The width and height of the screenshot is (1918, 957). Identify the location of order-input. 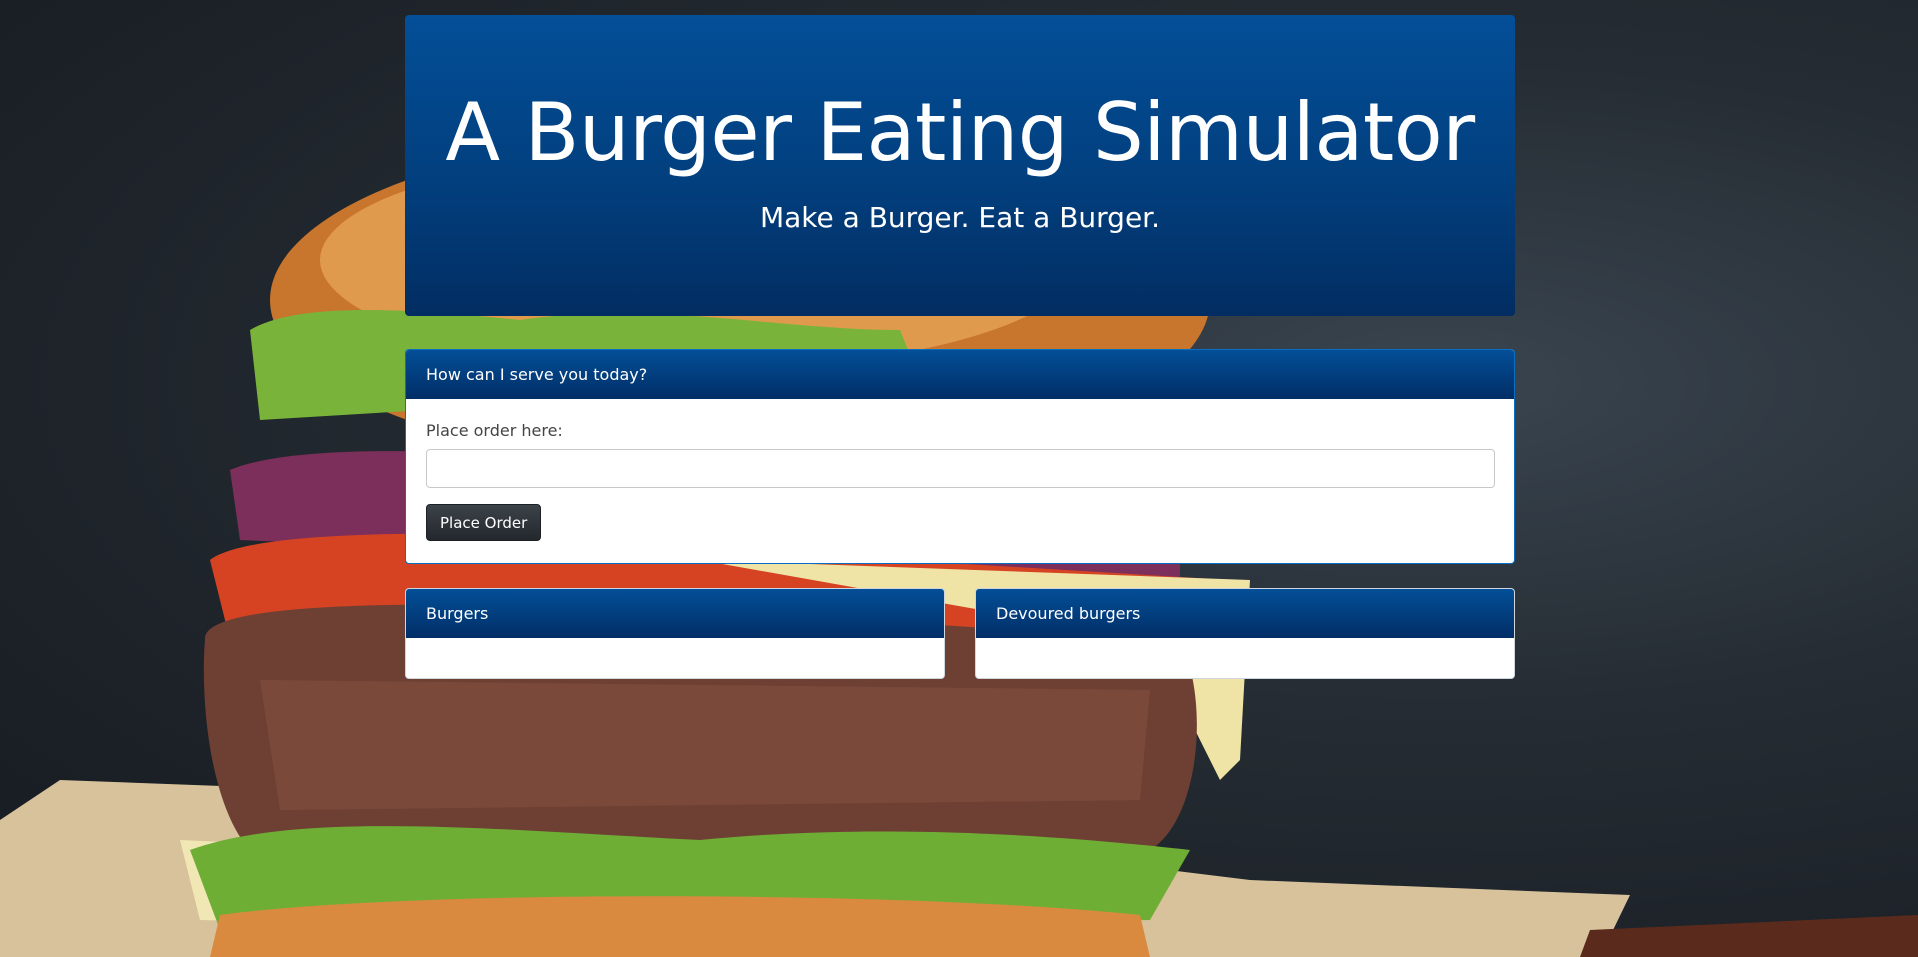
(960, 468).